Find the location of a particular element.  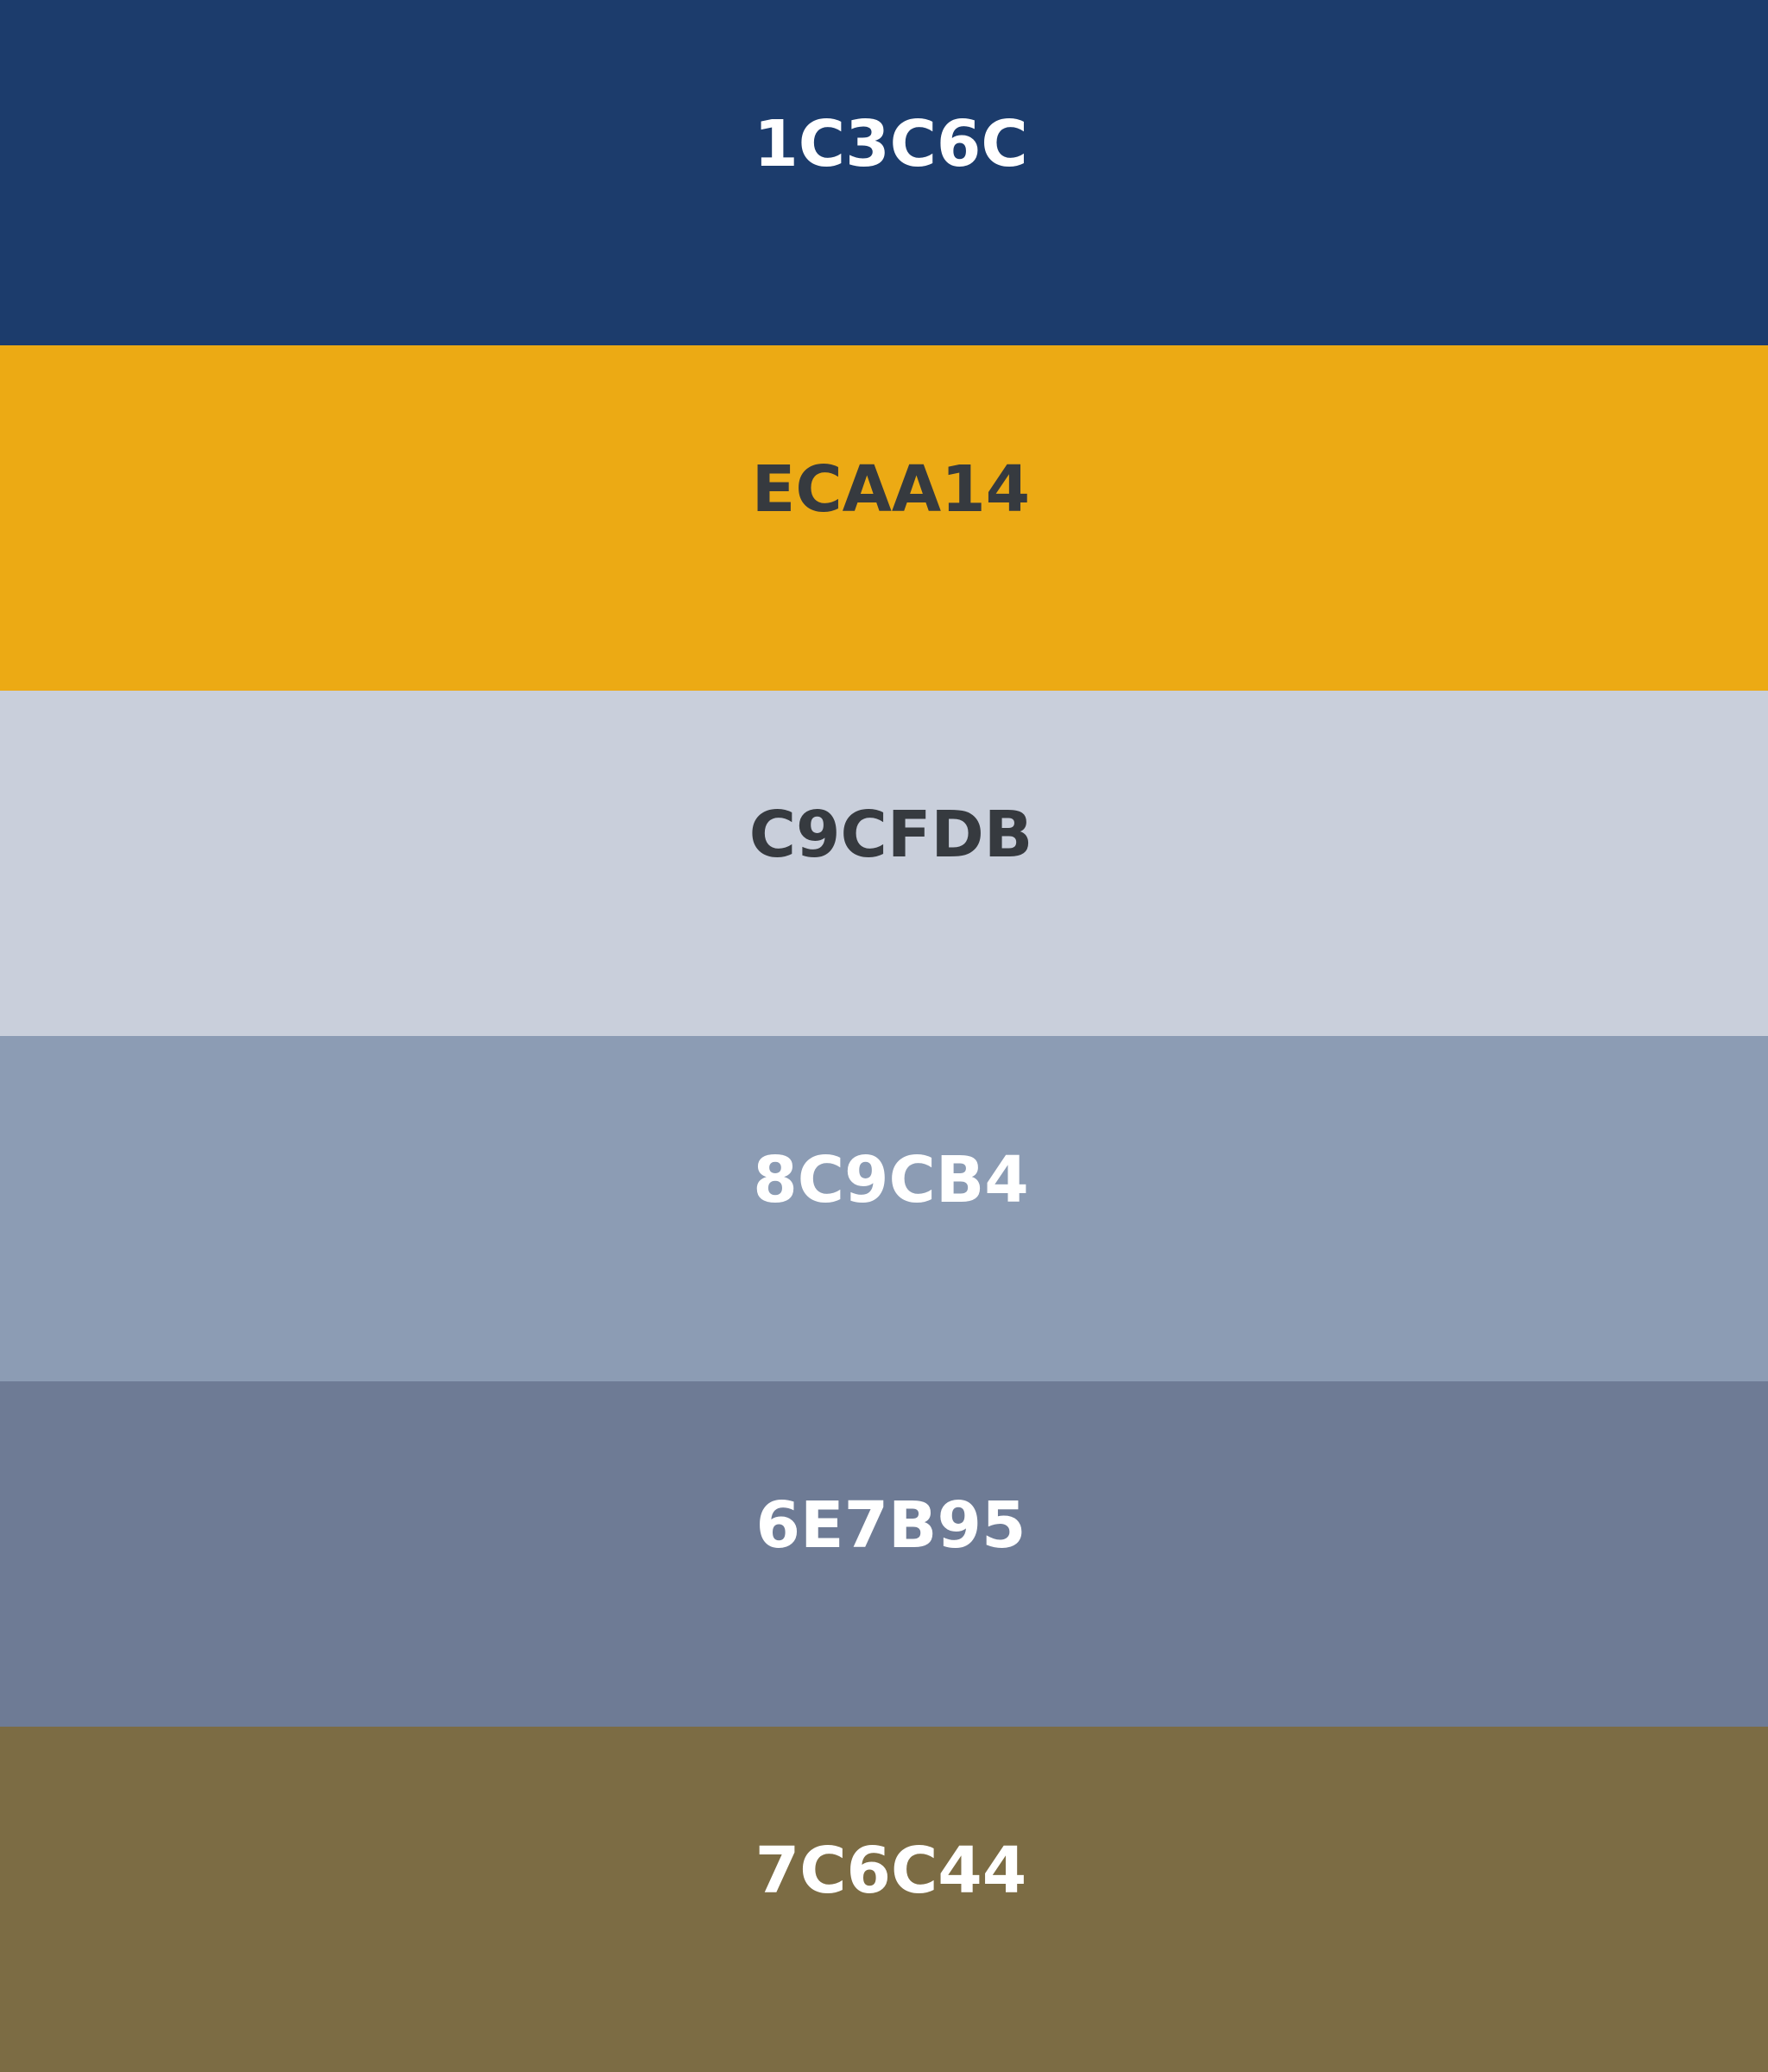

swatch-hex-label: C9CFDB is located at coordinates (891, 835).